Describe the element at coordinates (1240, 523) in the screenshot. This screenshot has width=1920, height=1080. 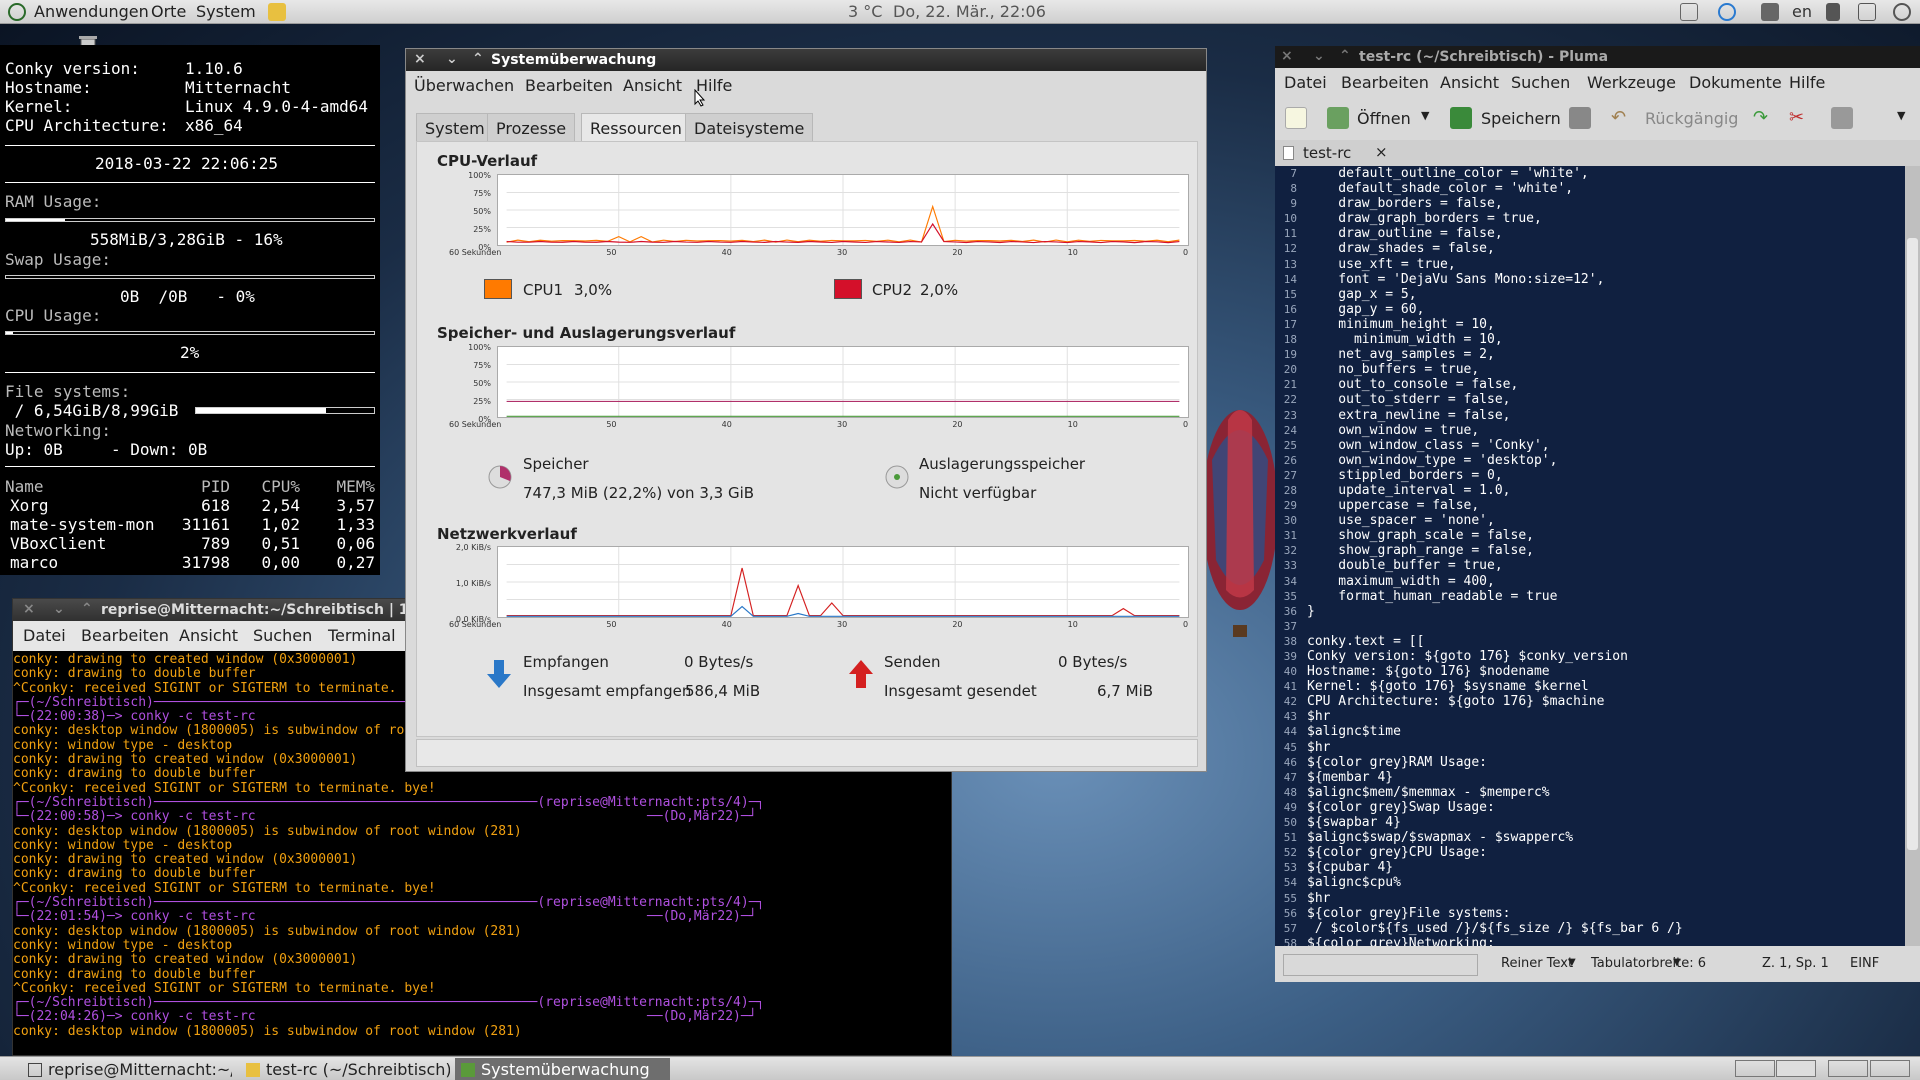
I see `hot-air-balloon-image` at that location.